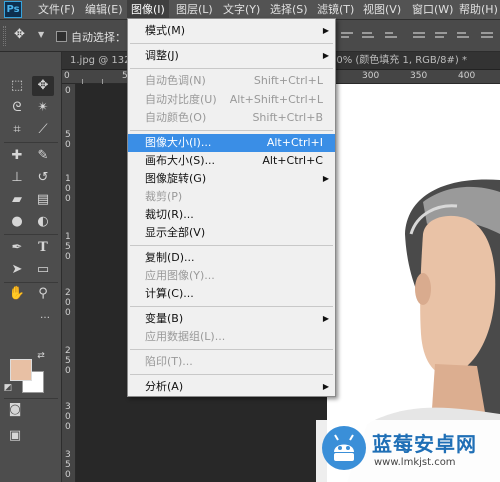 This screenshot has height=482, width=500. I want to click on menu-item-canvas-size: 画布大小(S)... Alt+Ctrl+C, so click(231, 161).